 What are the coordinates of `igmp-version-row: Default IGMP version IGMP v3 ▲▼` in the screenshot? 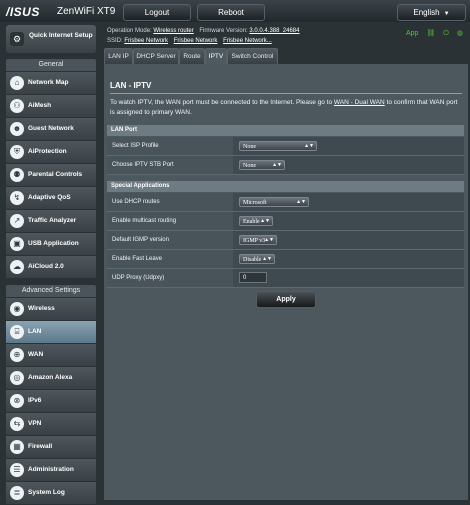 It's located at (285, 240).